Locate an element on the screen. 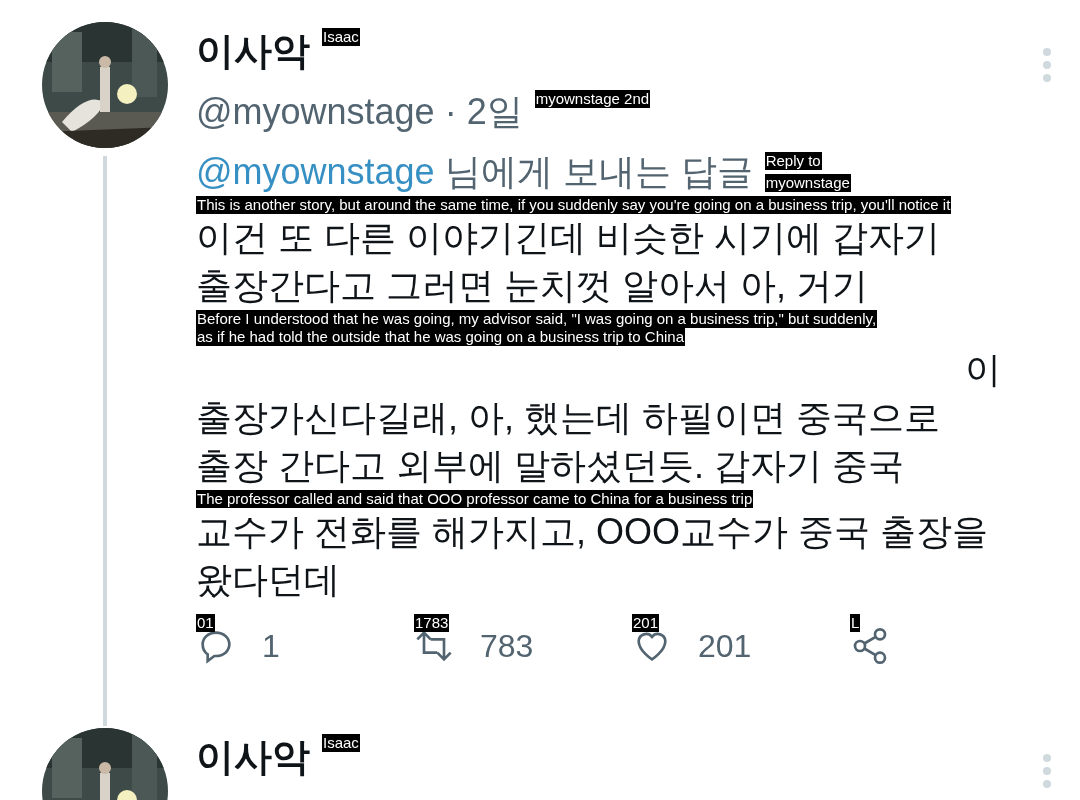  tweet-text-line: 왔다던데 is located at coordinates (268, 580).